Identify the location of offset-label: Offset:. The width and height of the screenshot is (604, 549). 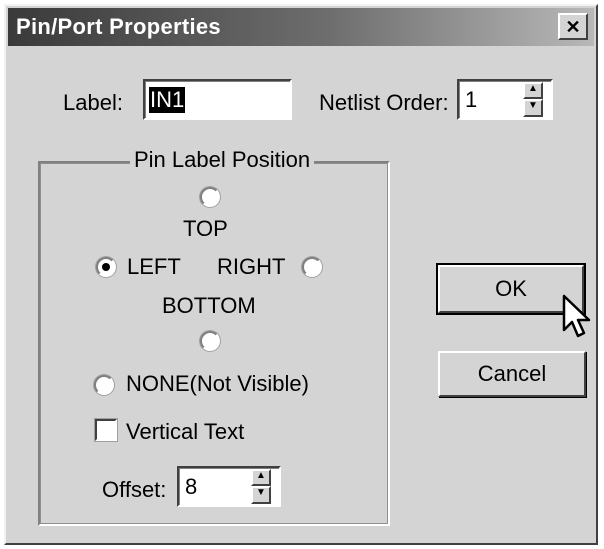
(134, 489).